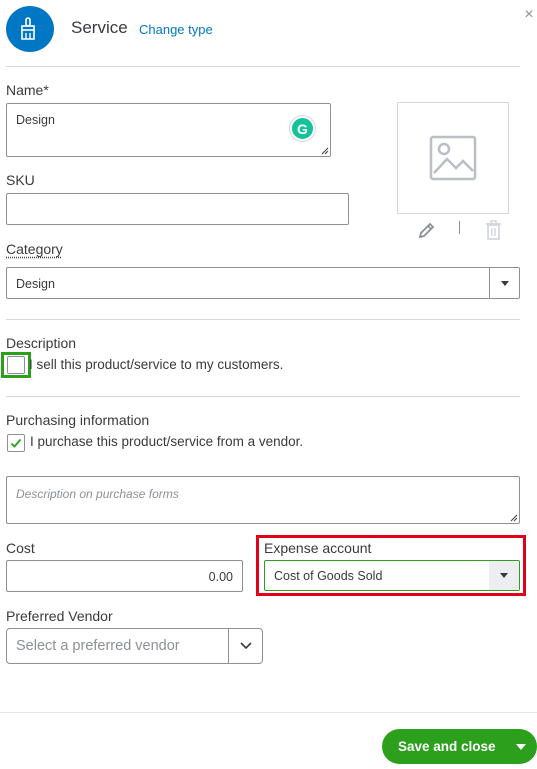  What do you see at coordinates (427, 230) in the screenshot?
I see `pencil-icon` at bounding box center [427, 230].